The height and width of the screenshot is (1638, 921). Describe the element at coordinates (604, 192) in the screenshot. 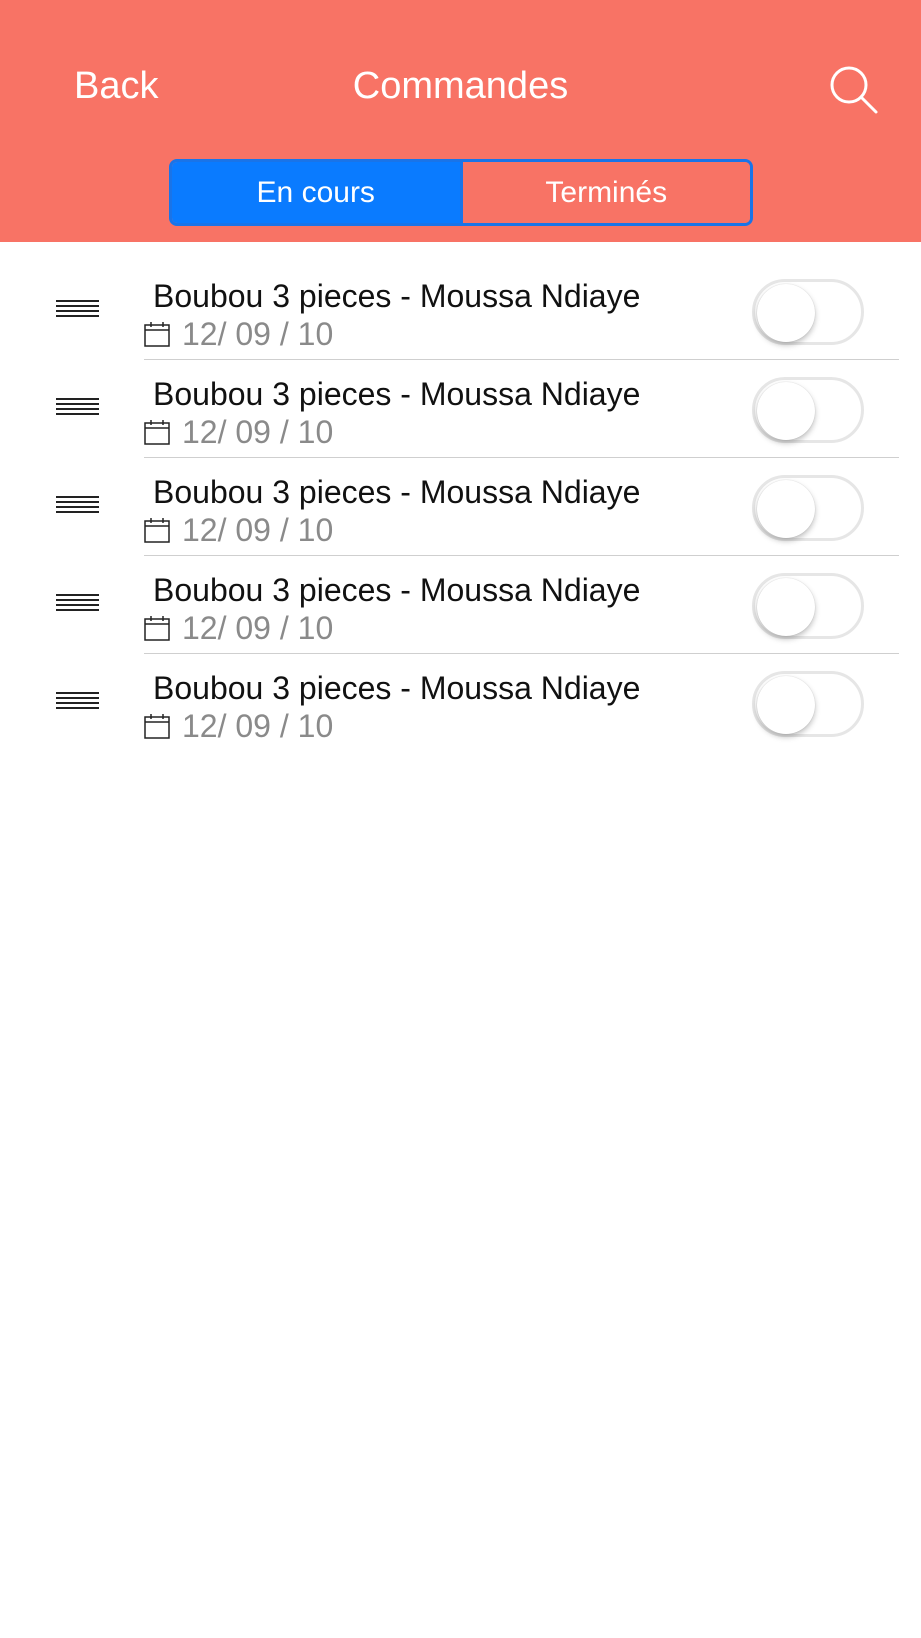

I see `tab-termines: Terminés` at that location.